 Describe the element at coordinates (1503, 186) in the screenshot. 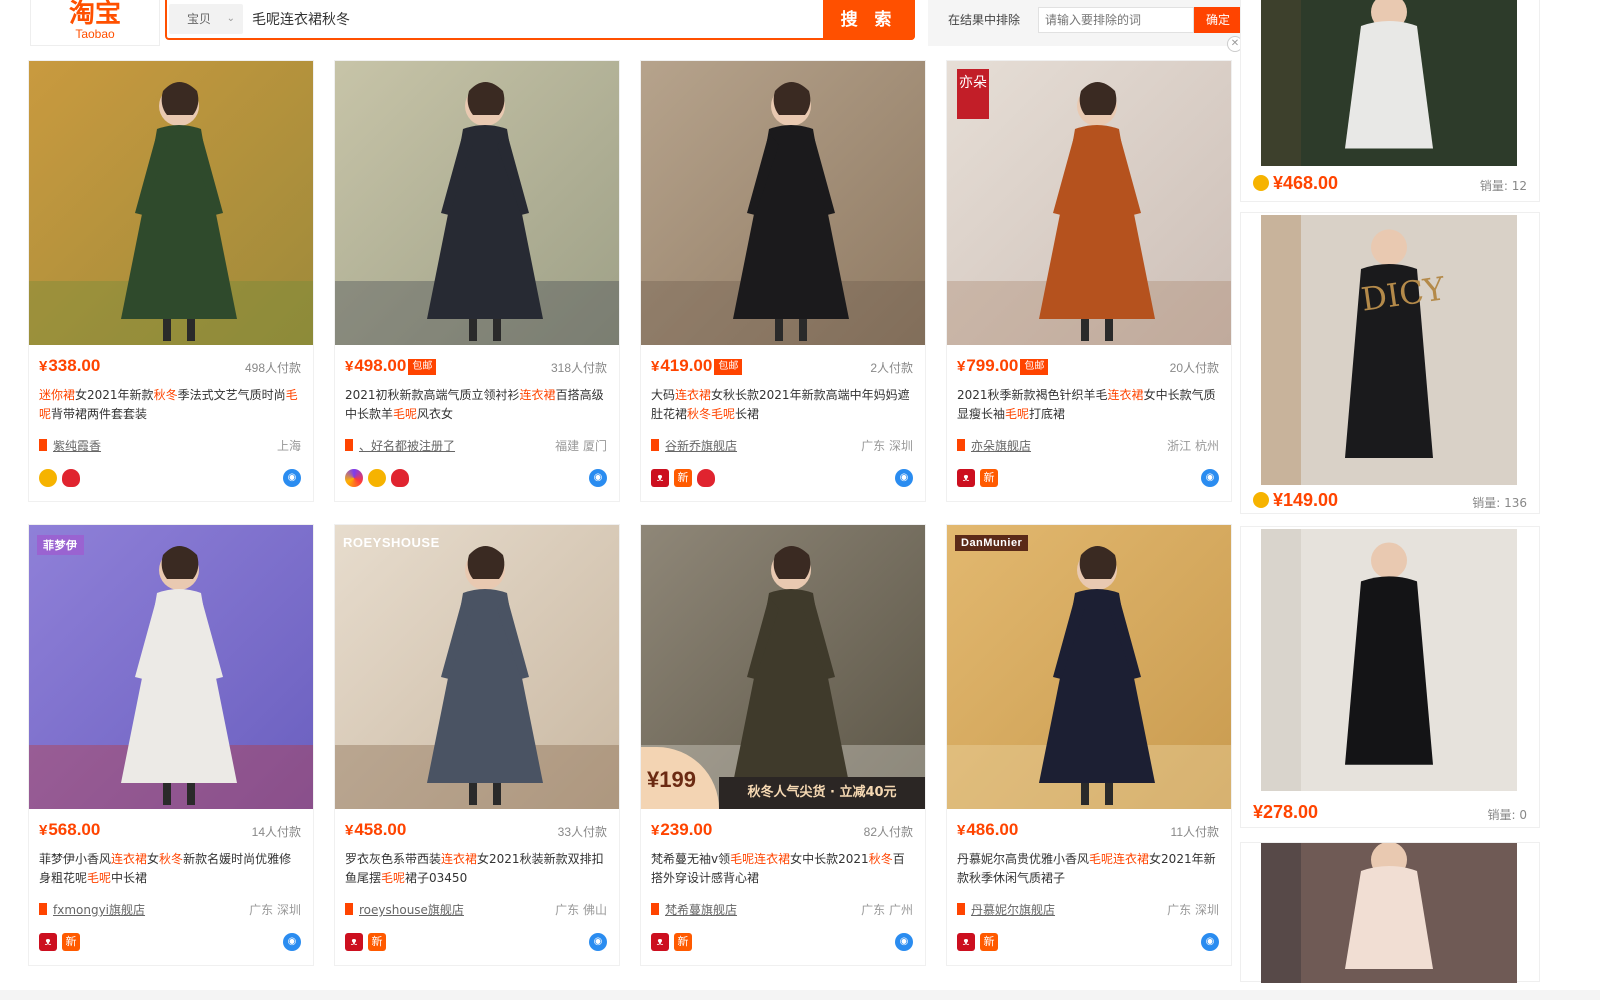

I see `recommend-sales: 销量: 12` at that location.